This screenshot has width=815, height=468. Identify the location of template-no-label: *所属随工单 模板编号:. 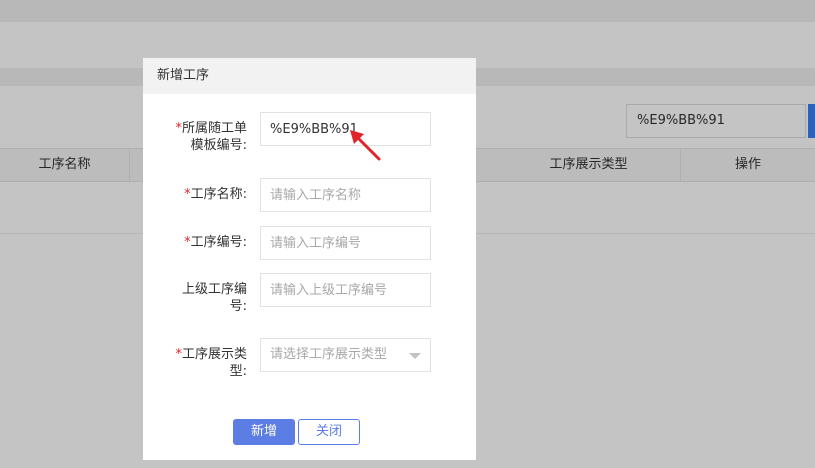
(211, 137).